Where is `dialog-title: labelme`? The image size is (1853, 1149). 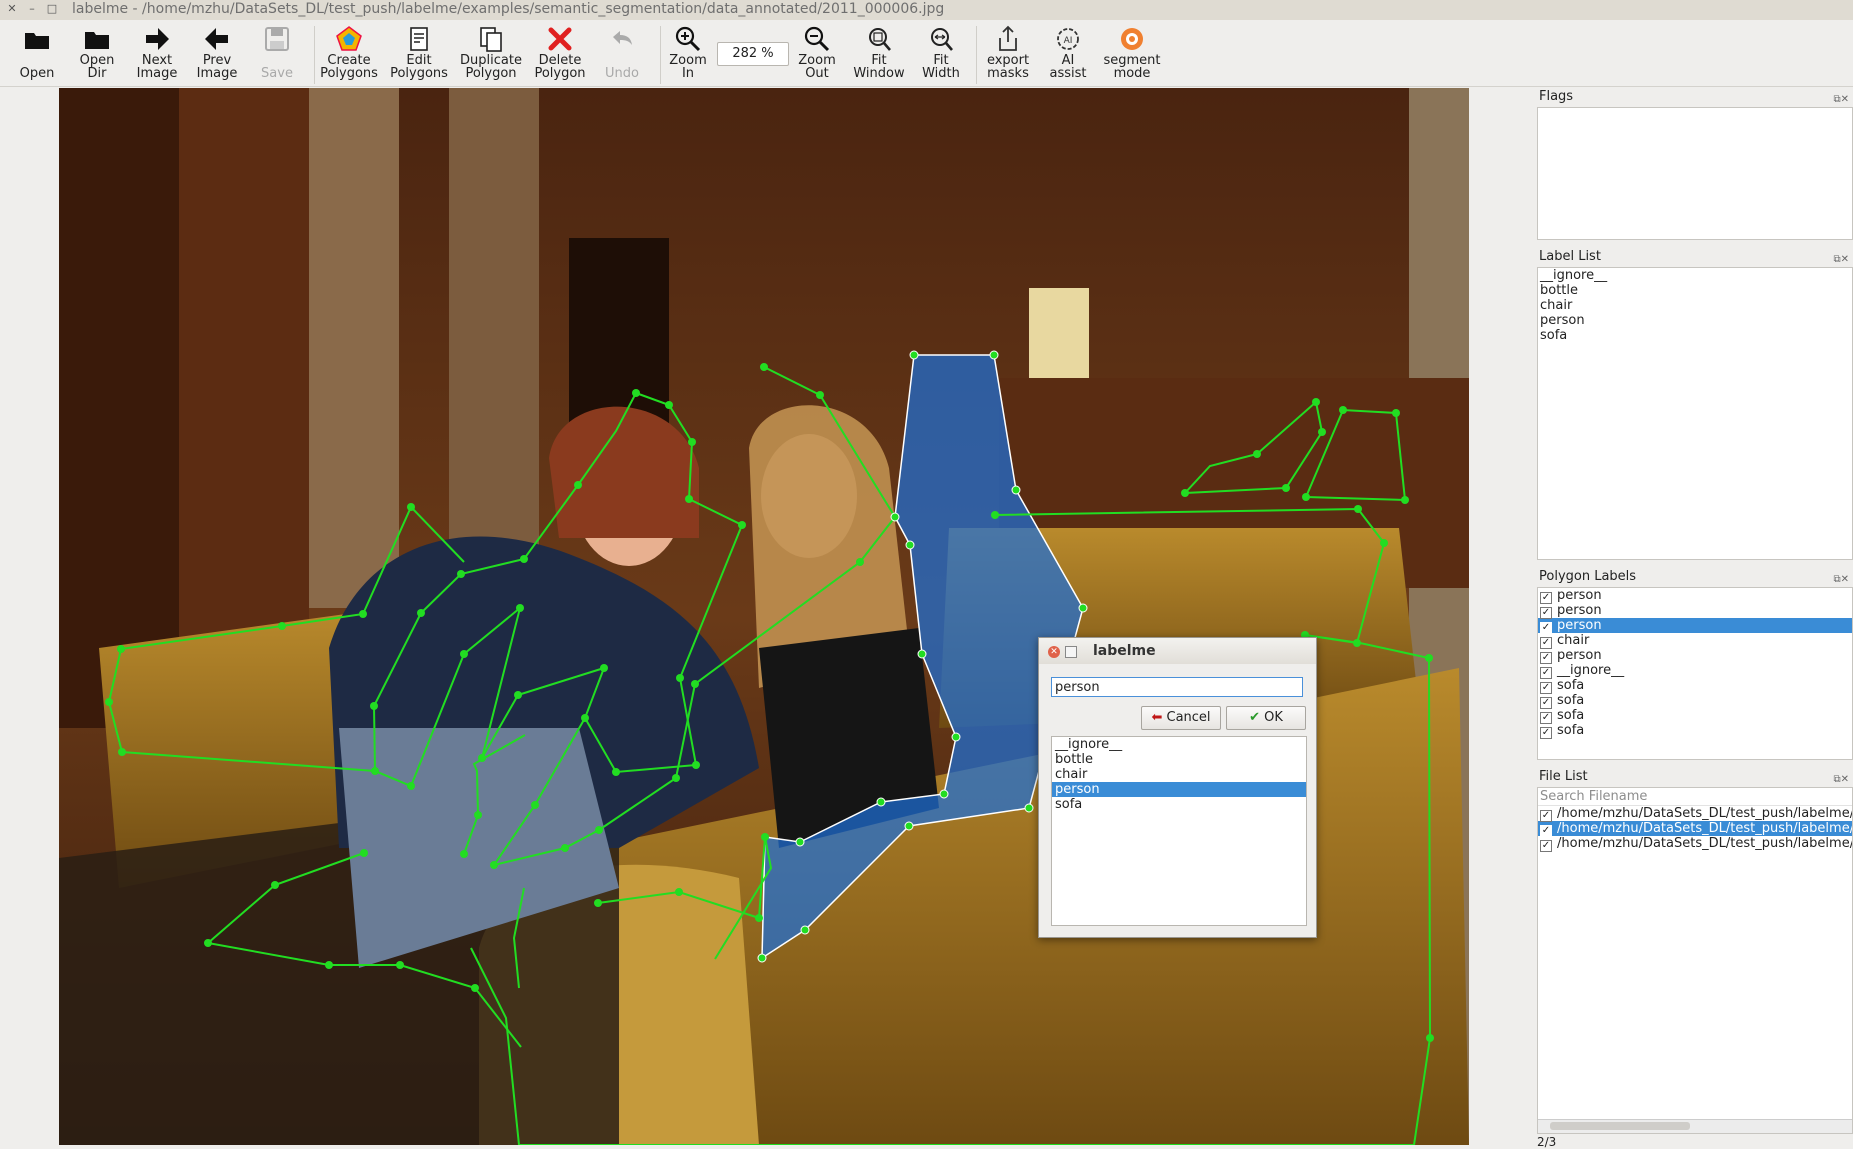 dialog-title: labelme is located at coordinates (1124, 651).